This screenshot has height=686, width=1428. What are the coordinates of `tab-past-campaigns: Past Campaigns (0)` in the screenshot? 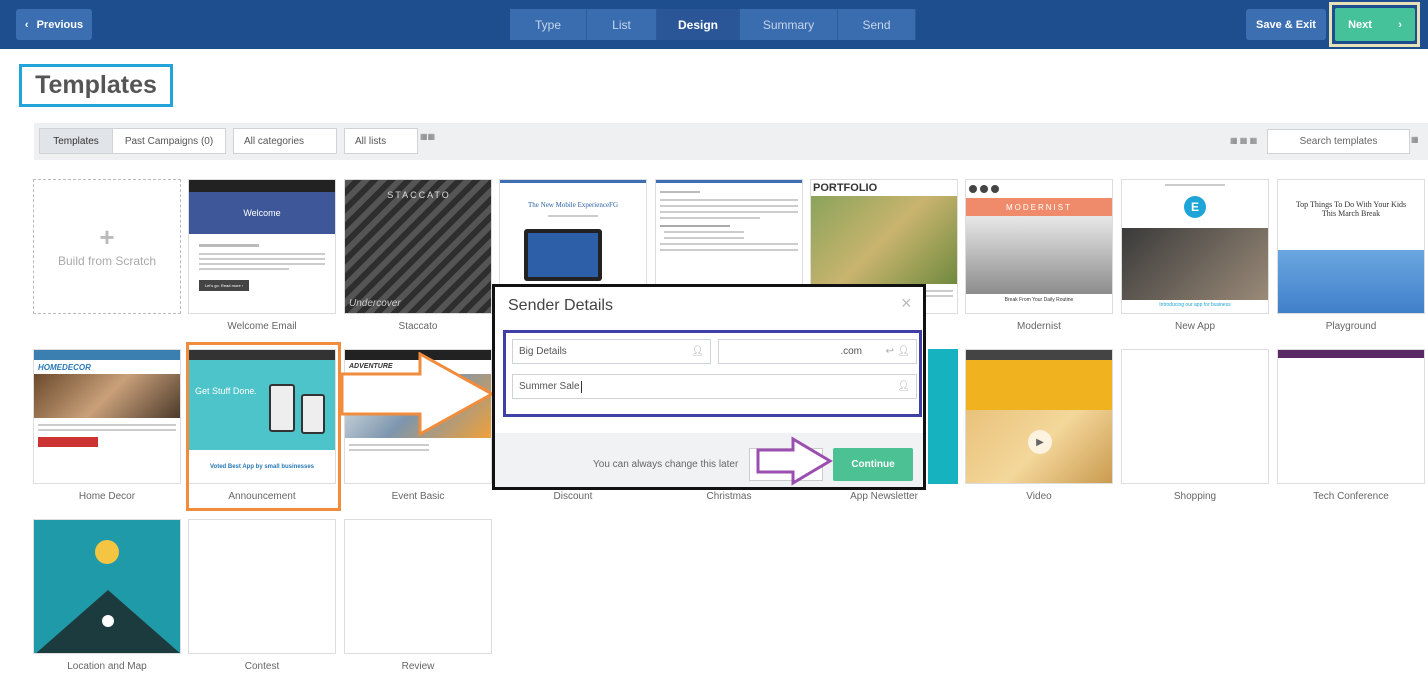 It's located at (169, 141).